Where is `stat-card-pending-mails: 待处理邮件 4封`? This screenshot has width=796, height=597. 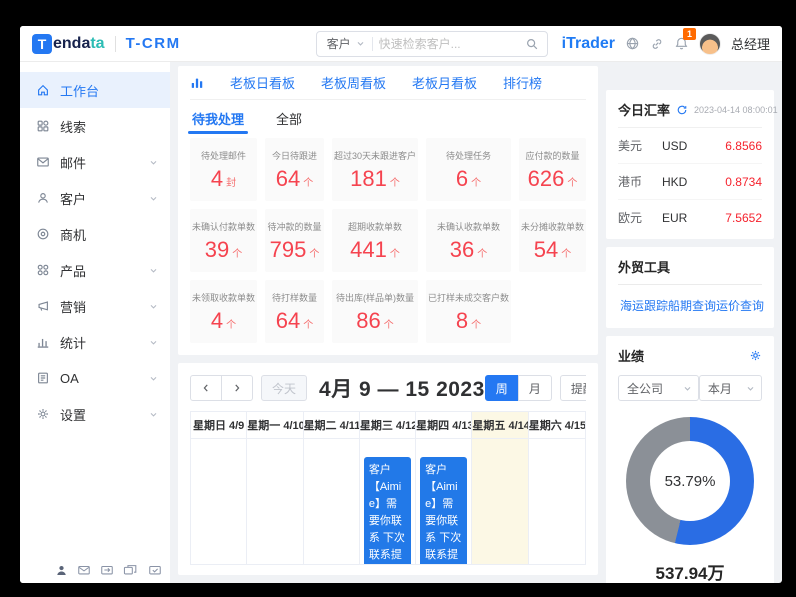
stat-card-pending-mails: 待处理邮件 4封 is located at coordinates (224, 169).